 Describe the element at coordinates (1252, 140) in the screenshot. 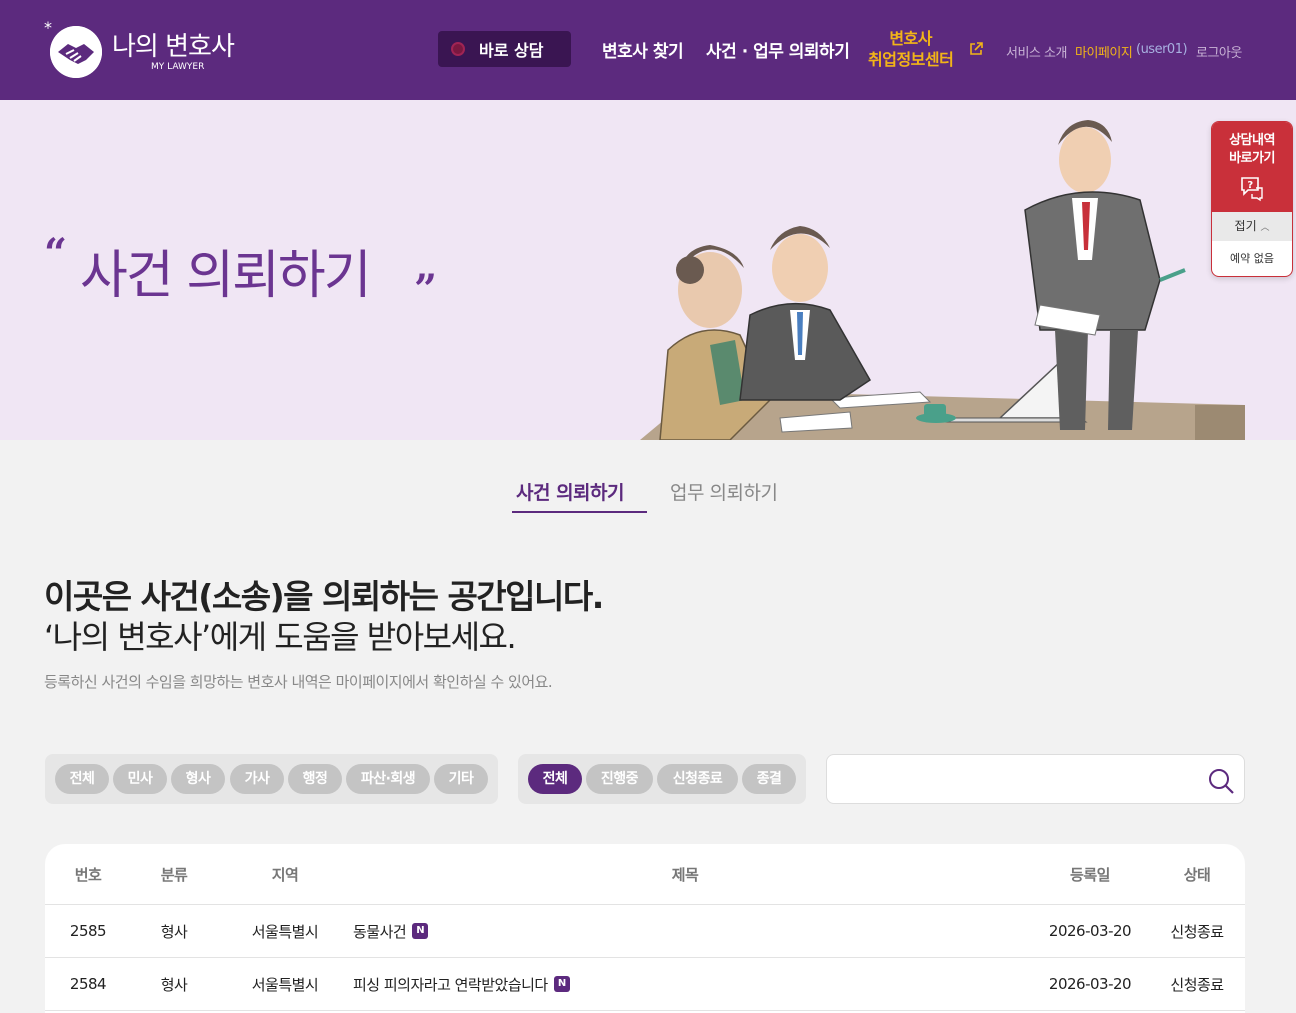

I see `consult-history-line1: 상담내역` at that location.